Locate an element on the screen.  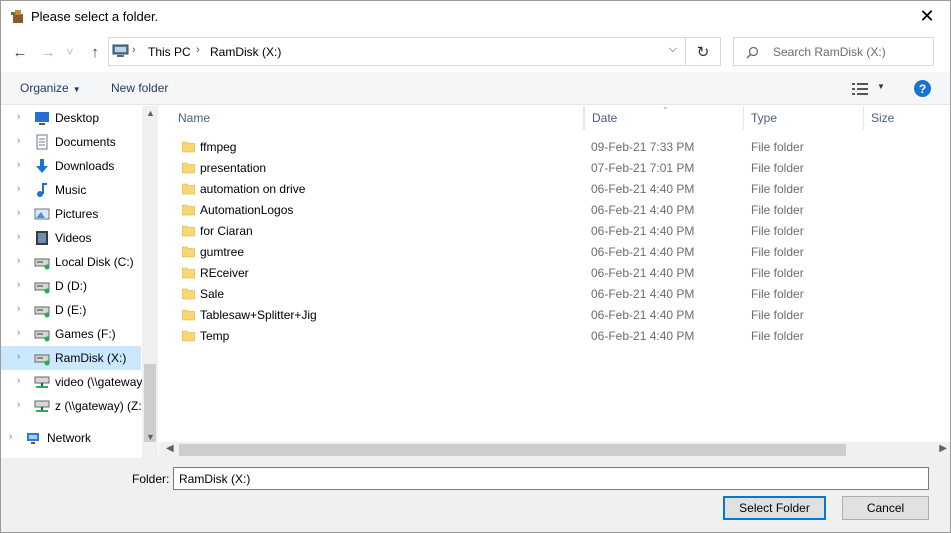
sidebar-item: › Videos is located at coordinates (71, 238).